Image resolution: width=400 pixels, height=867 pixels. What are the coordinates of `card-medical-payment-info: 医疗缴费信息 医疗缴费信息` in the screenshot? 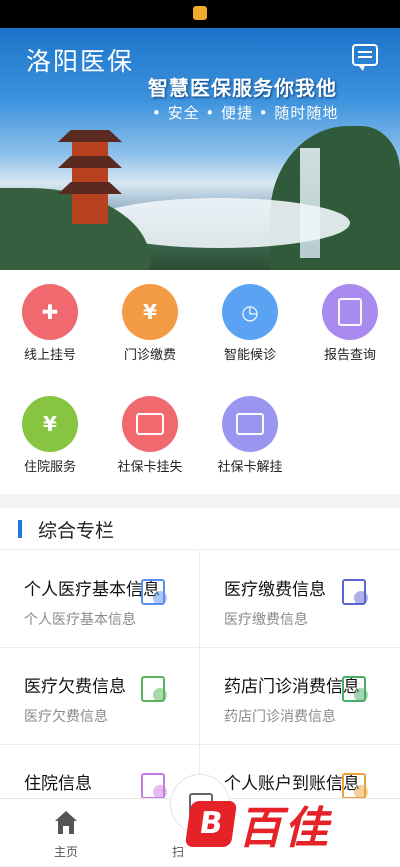 It's located at (300, 599).